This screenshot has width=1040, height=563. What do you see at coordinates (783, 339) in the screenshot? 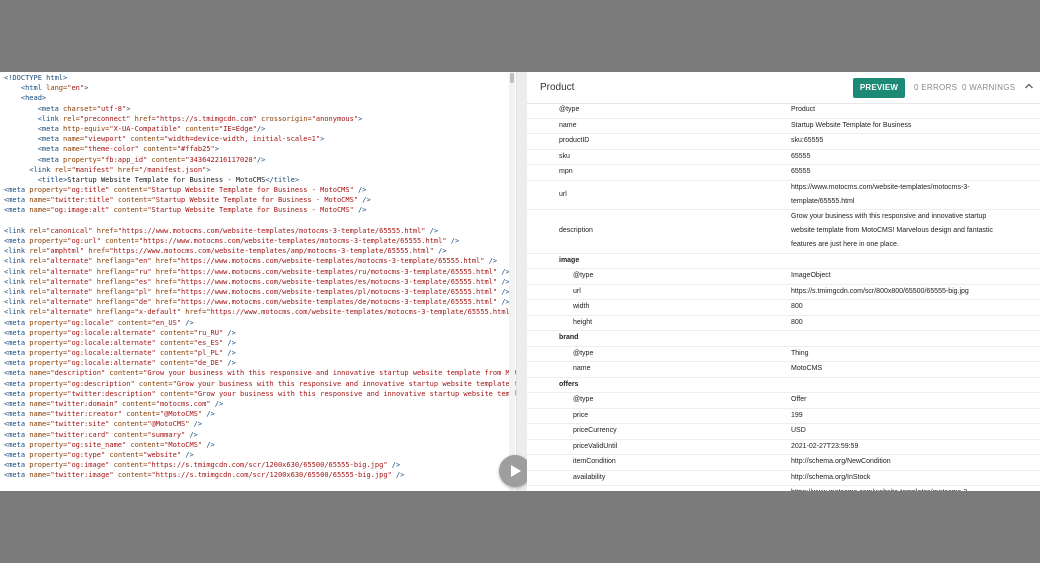
I see `property-group-row: brand` at bounding box center [783, 339].